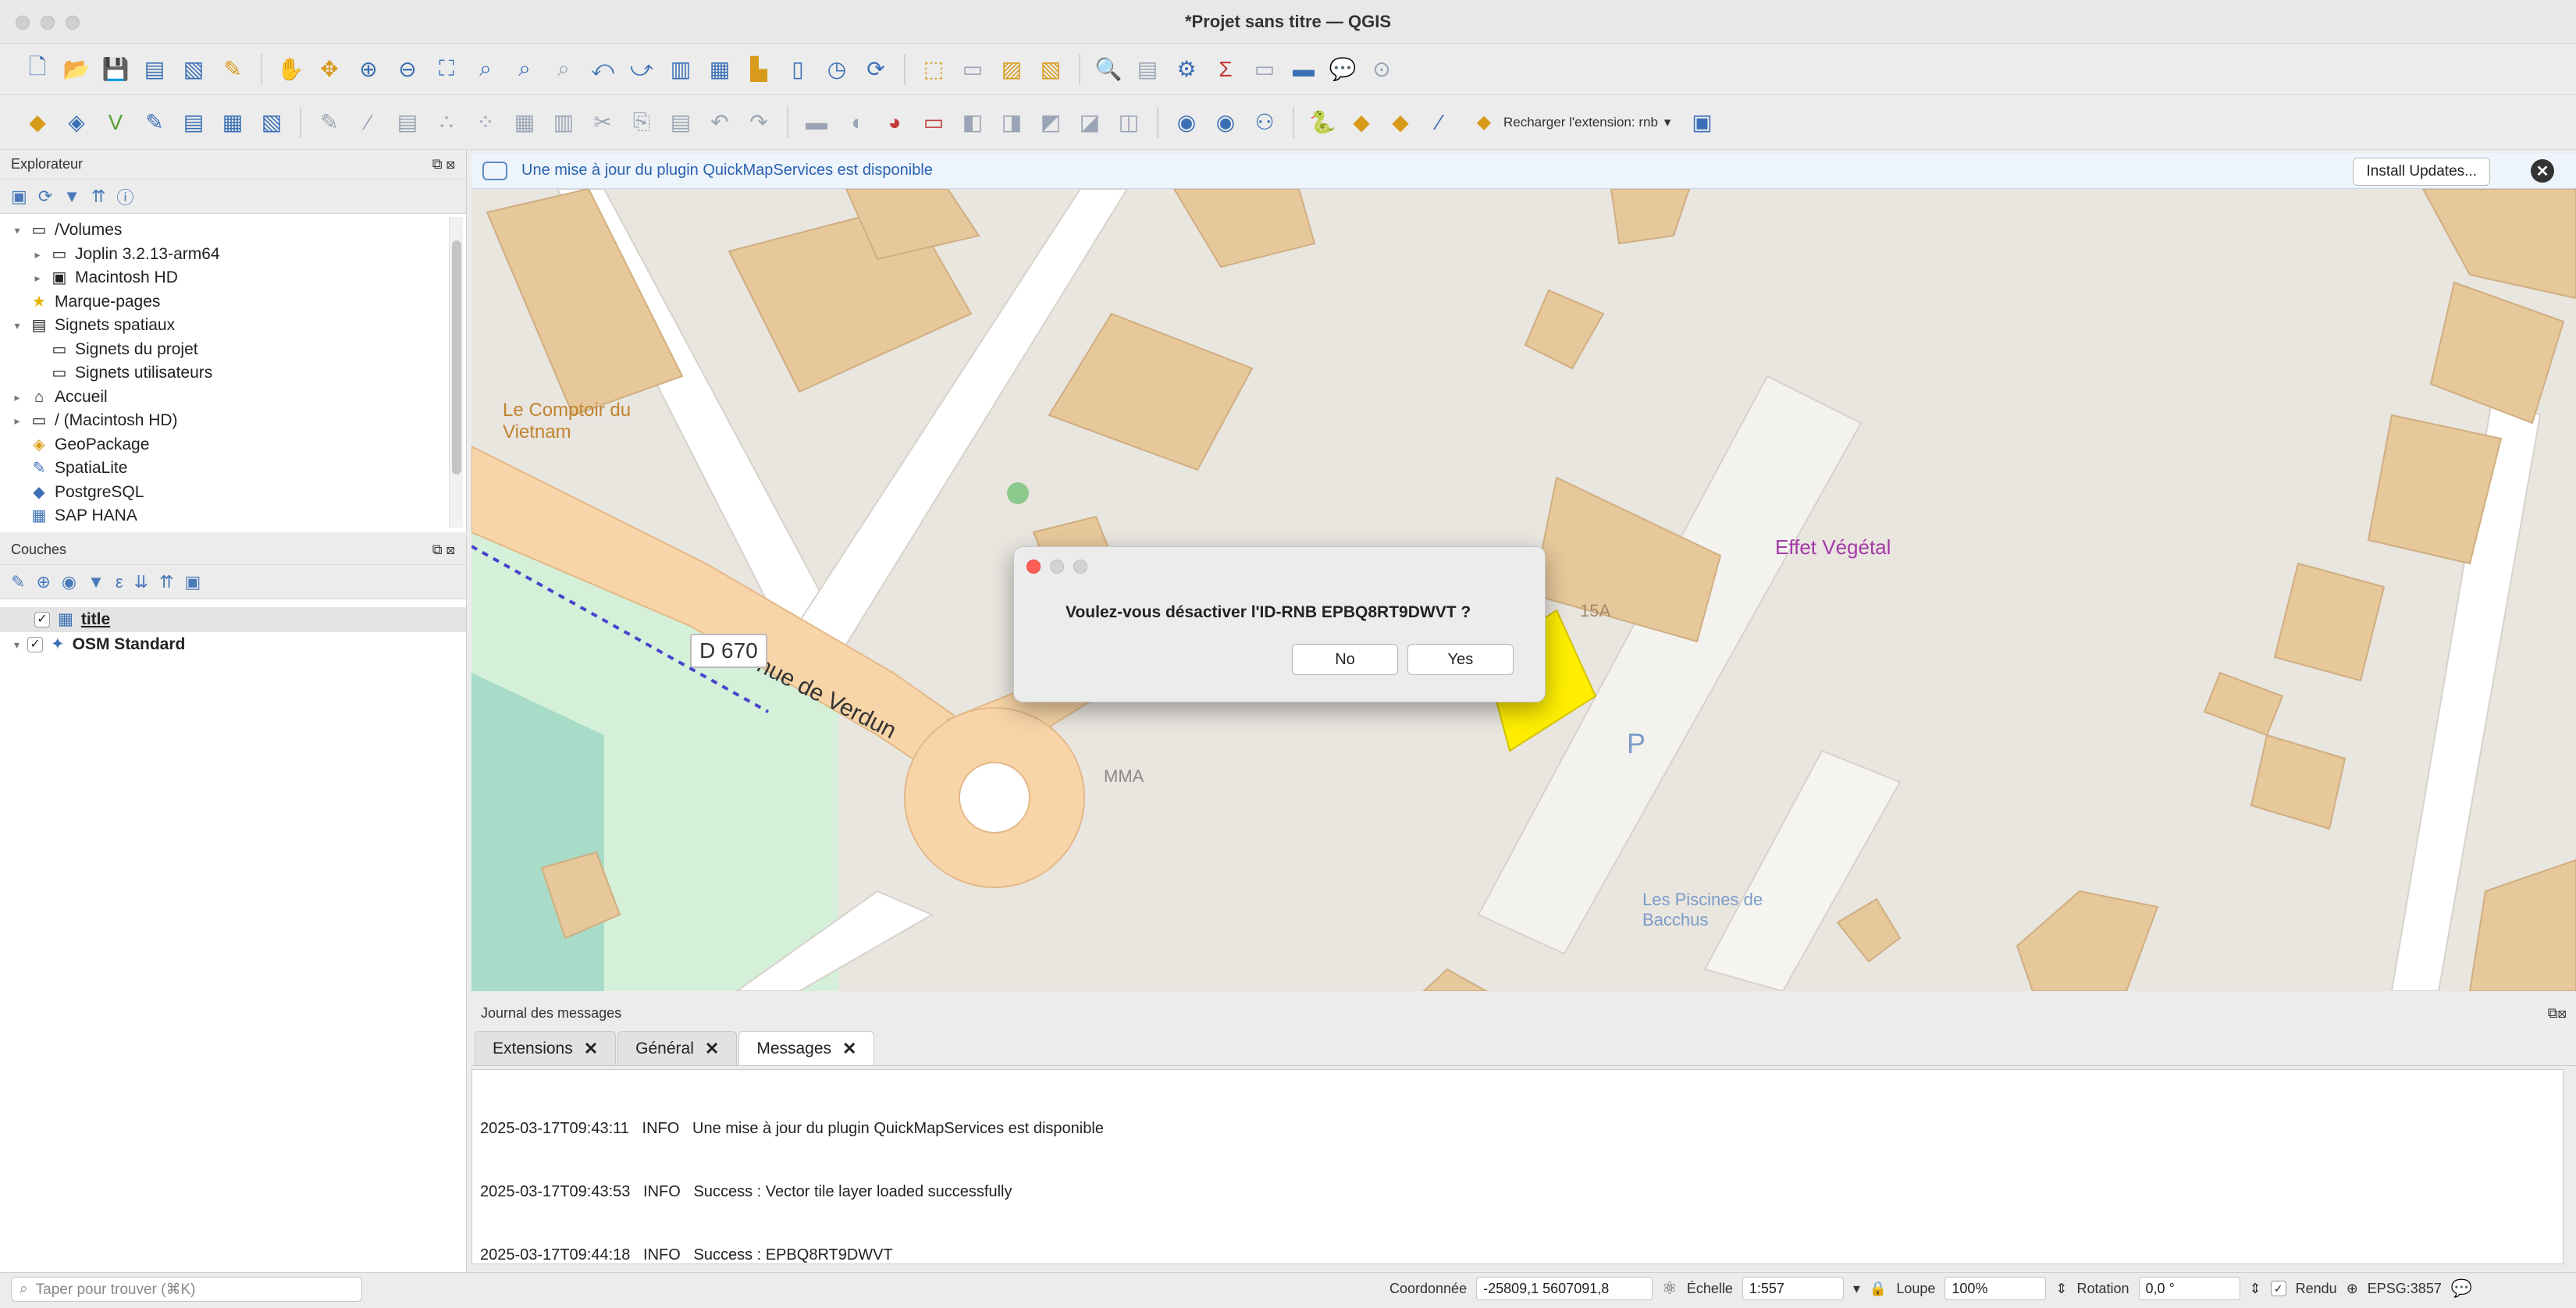  What do you see at coordinates (1670, 1288) in the screenshot?
I see `toggle-extents-icon: ⚛` at bounding box center [1670, 1288].